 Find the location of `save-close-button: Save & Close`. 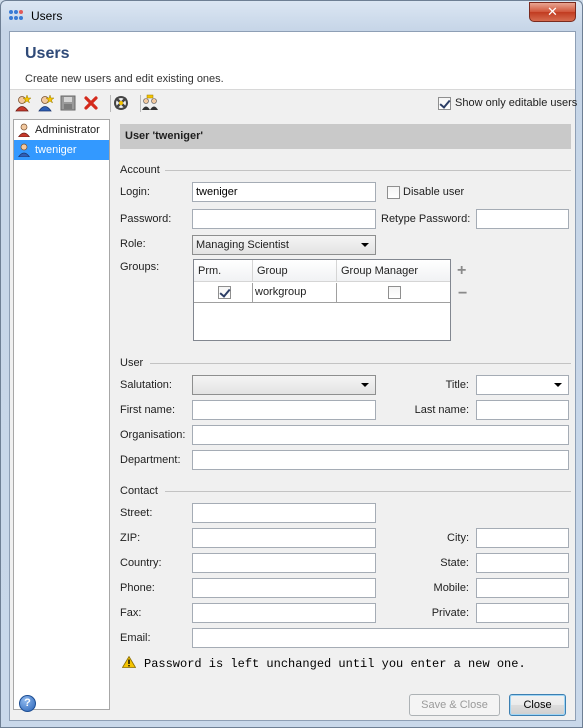

save-close-button: Save & Close is located at coordinates (454, 705).